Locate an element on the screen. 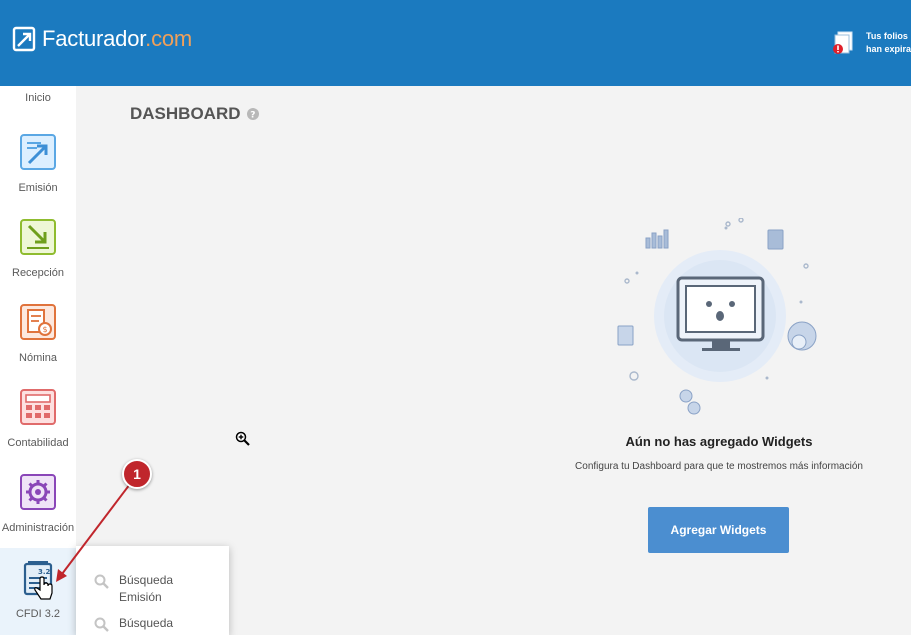  page-title: DASHBOARD ? is located at coordinates (194, 114).